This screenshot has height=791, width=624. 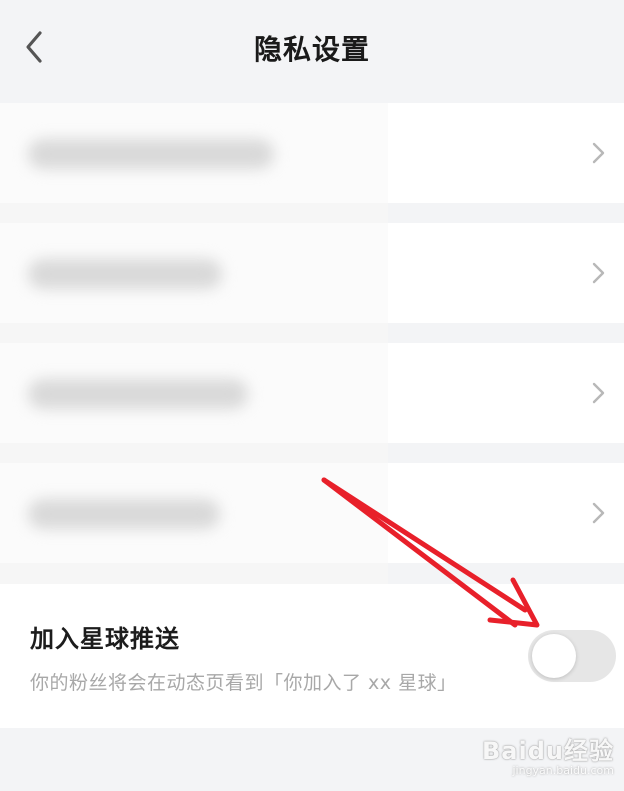 I want to click on watermark: Baidu经验 jingyan.baidu.com, so click(x=548, y=754).